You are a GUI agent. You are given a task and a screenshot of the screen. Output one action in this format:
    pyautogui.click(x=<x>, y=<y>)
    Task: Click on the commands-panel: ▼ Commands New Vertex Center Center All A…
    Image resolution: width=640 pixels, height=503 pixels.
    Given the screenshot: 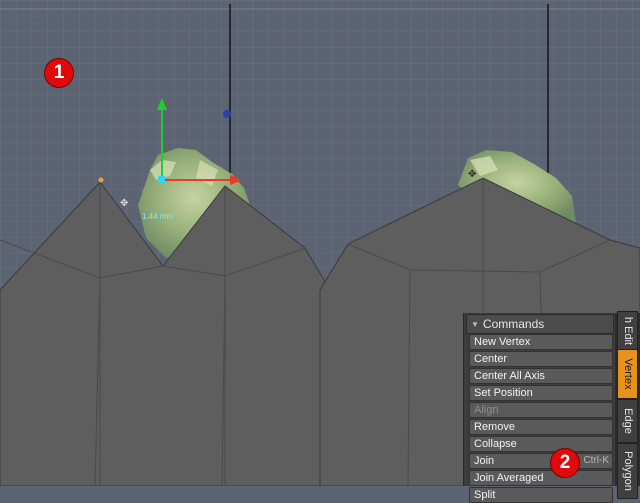 What is the action you would take?
    pyautogui.click(x=539, y=408)
    